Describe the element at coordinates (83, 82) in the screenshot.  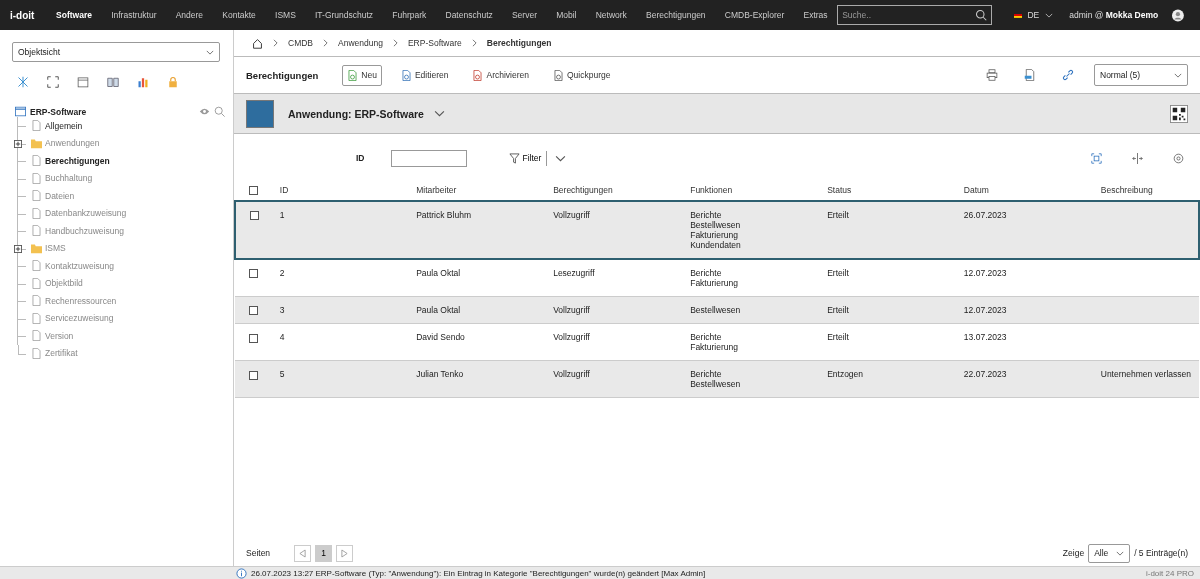
I see `calendar-icon` at that location.